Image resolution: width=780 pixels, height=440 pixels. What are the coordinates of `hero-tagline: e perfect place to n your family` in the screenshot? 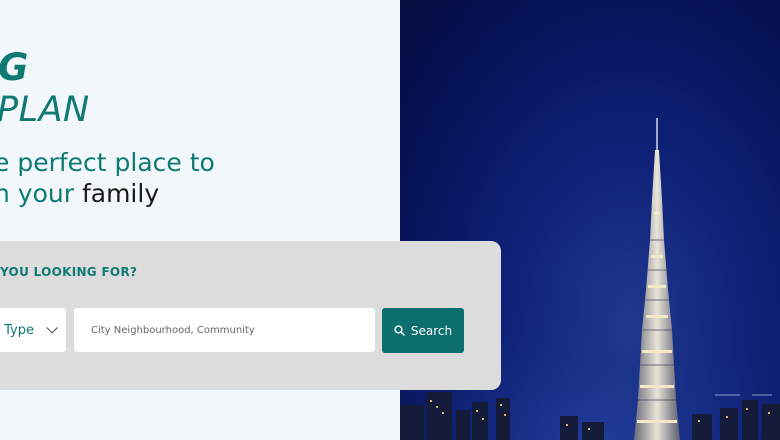 It's located at (107, 178).